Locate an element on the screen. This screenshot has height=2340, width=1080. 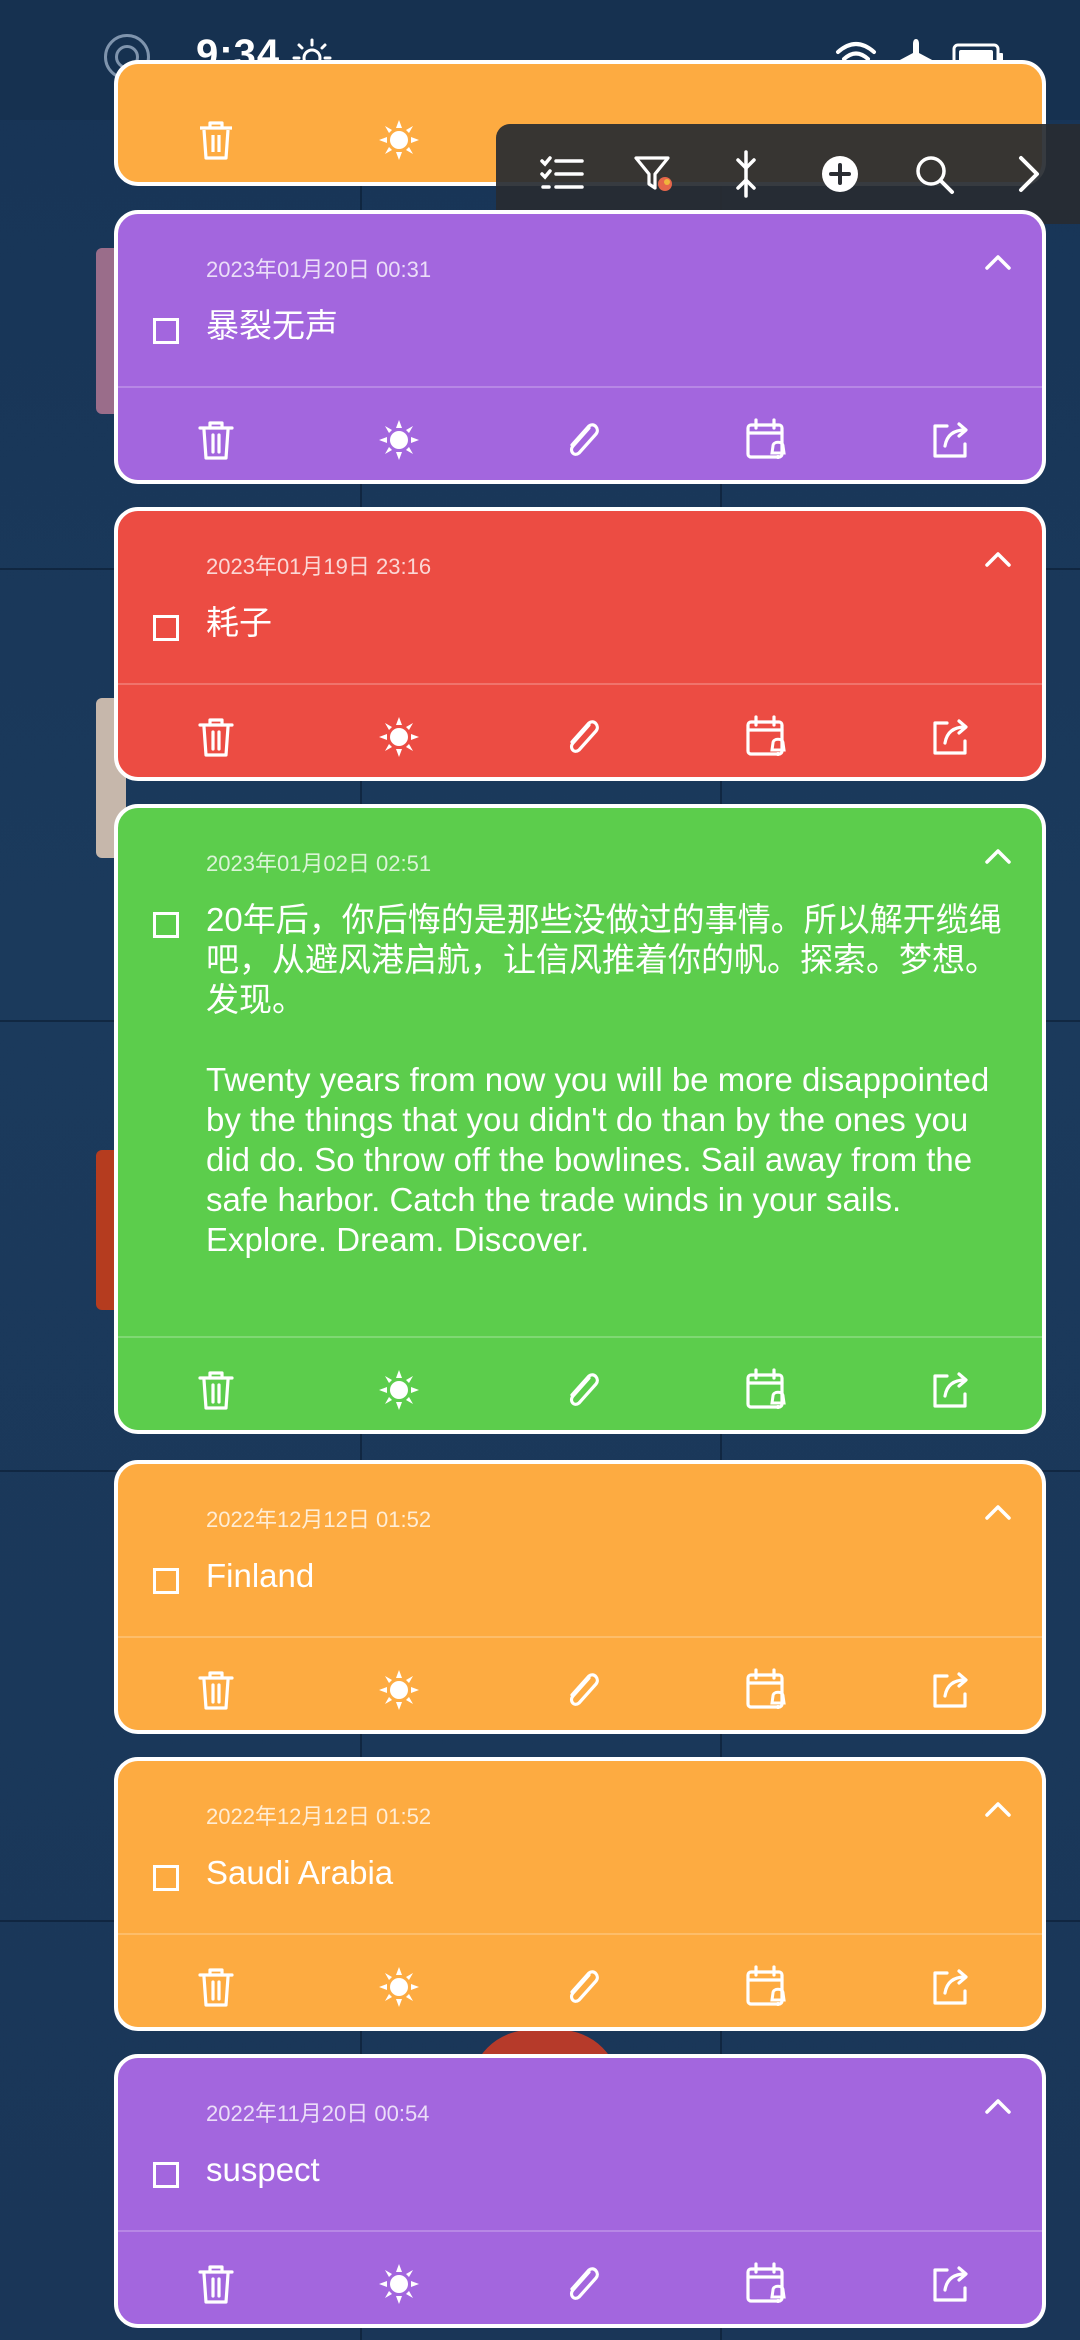
note-title: Saudi Arabia is located at coordinates (604, 1873).